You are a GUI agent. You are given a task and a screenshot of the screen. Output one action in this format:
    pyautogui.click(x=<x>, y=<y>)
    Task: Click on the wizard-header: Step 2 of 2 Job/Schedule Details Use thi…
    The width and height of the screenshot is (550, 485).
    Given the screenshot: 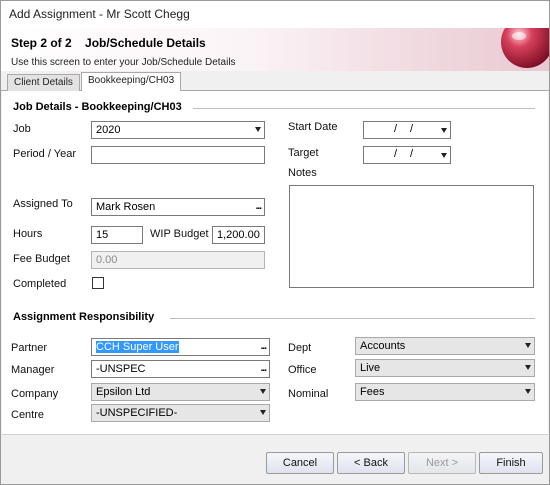 What is the action you would take?
    pyautogui.click(x=275, y=49)
    